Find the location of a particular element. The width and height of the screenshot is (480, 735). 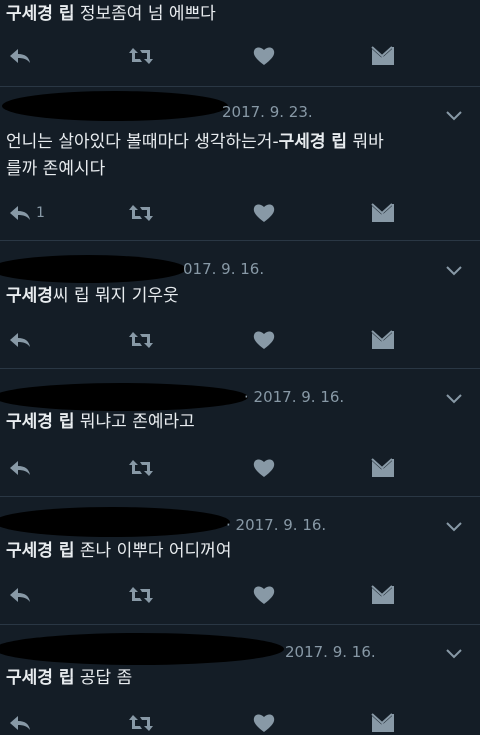

reply-button: 1 is located at coordinates (26, 213).